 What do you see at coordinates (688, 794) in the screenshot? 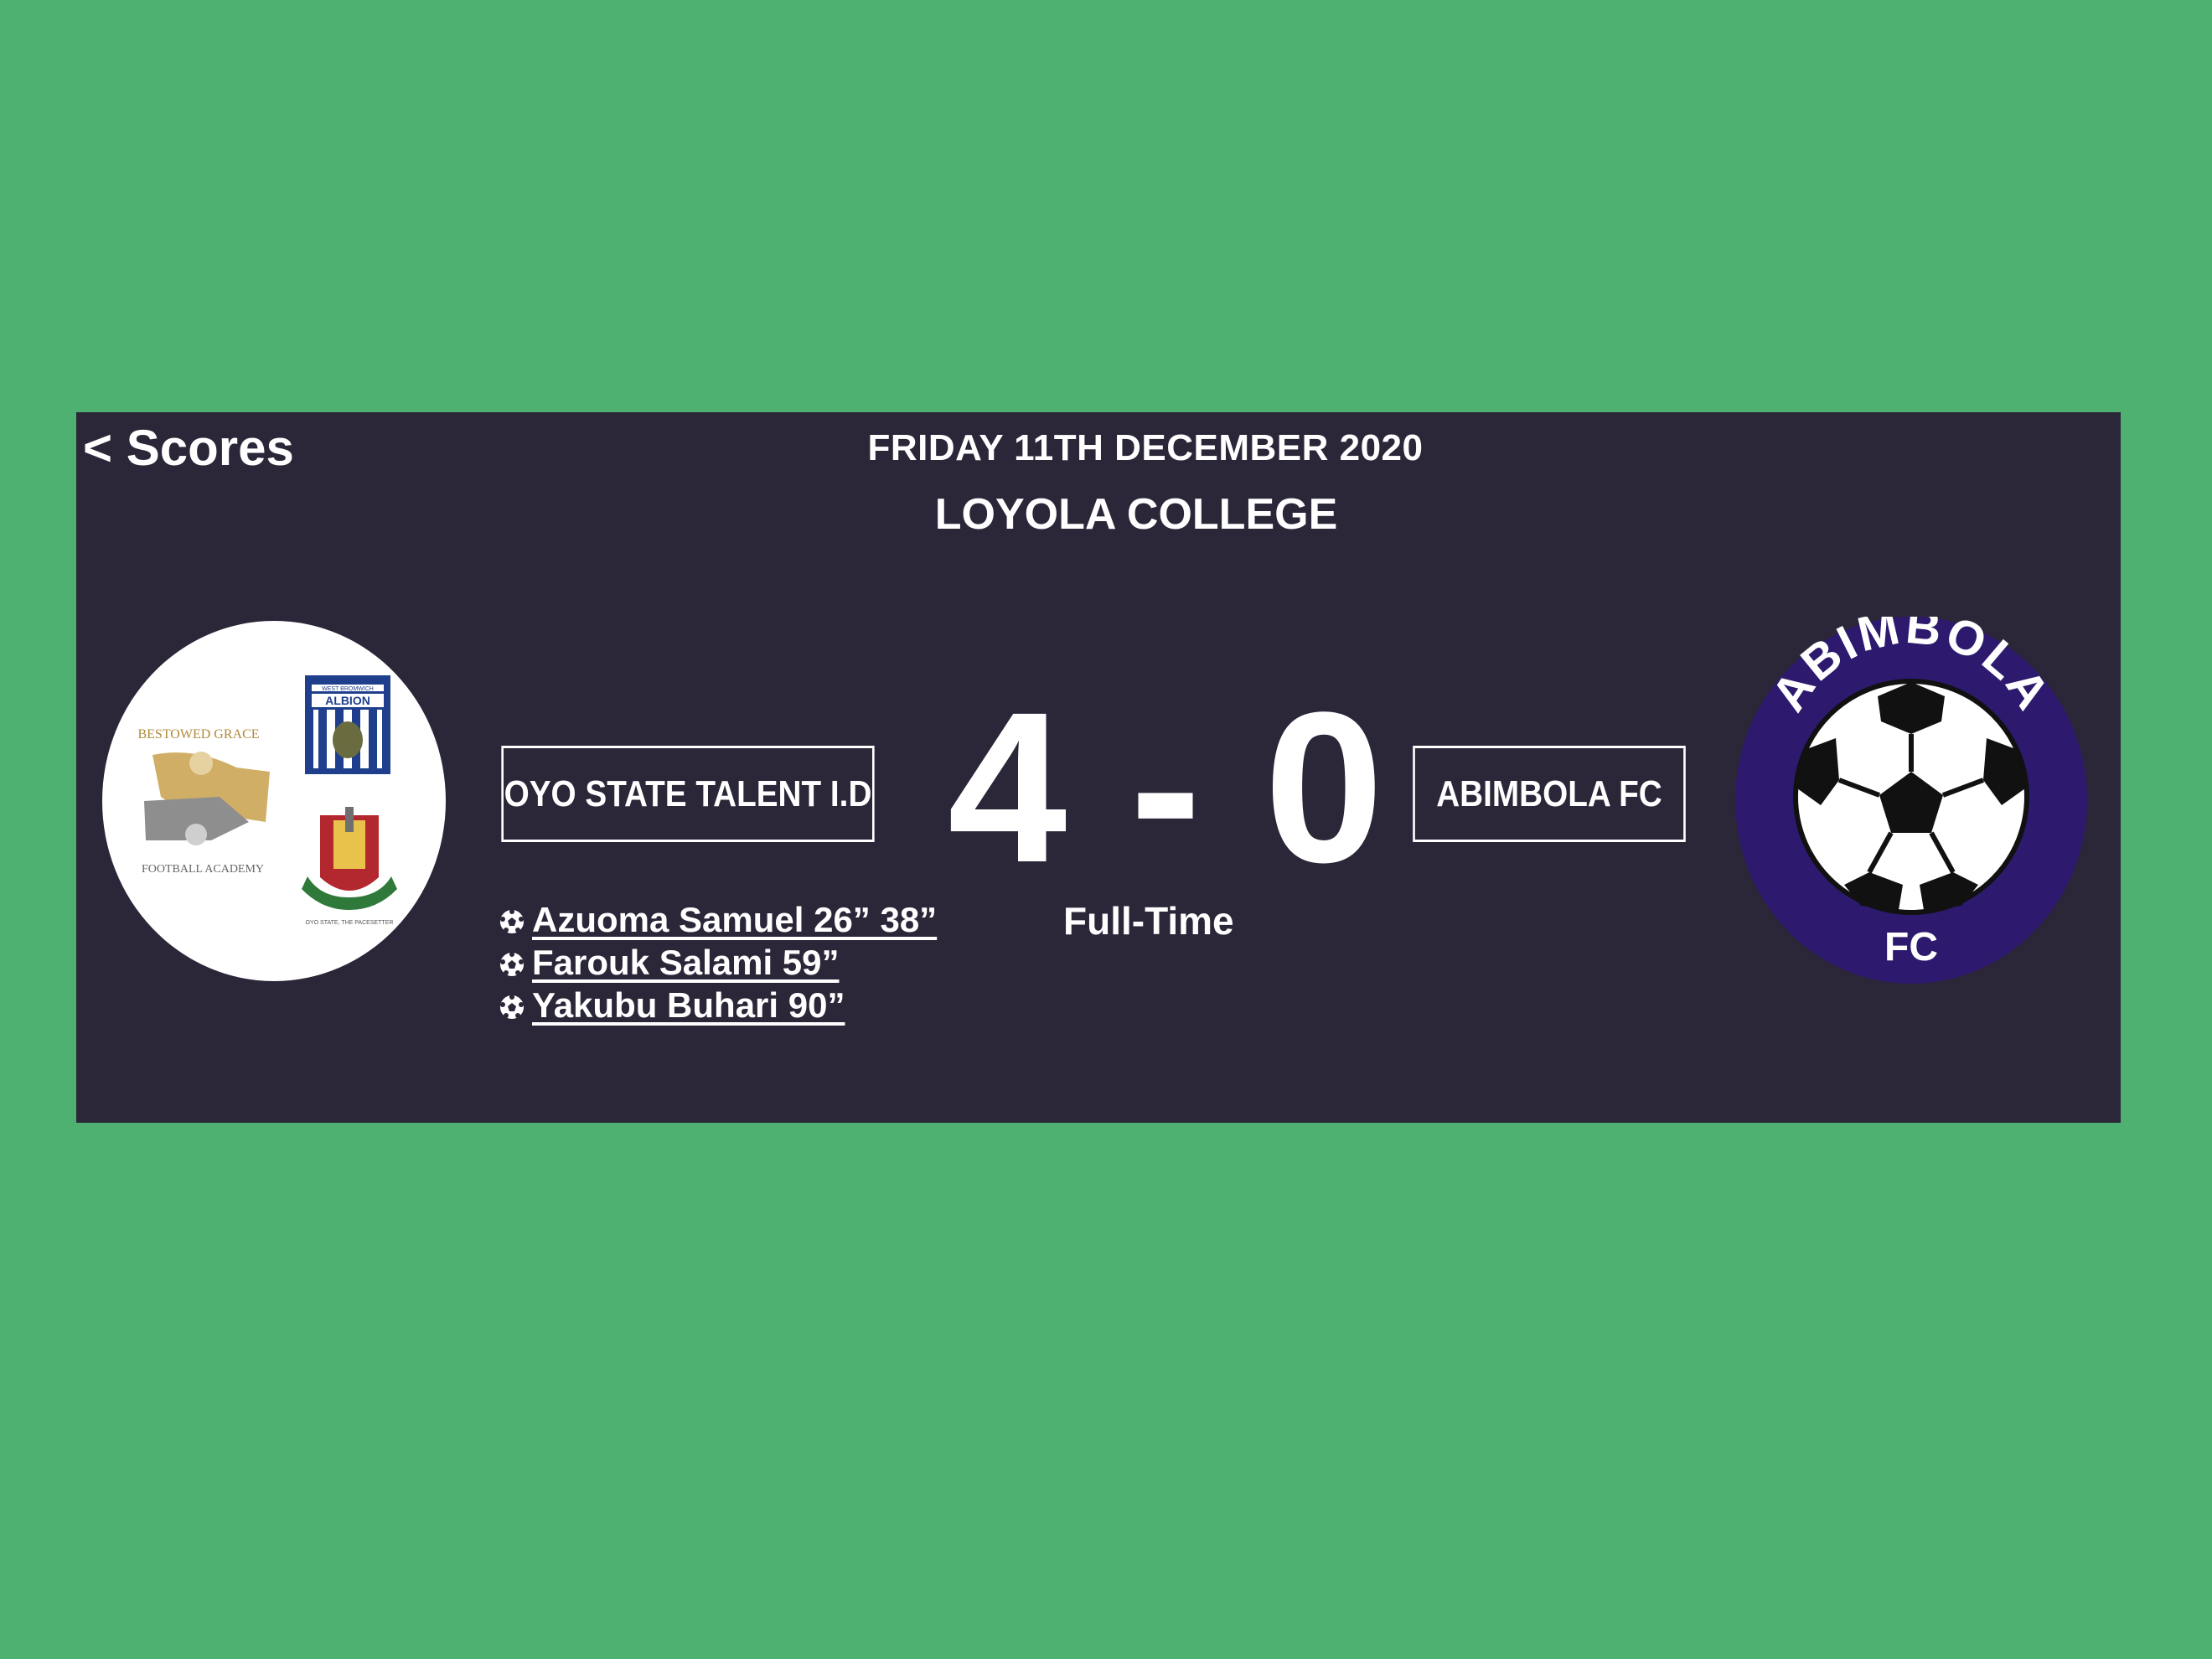
I see `home-team-name: OYO STATE TALENT I.D` at bounding box center [688, 794].